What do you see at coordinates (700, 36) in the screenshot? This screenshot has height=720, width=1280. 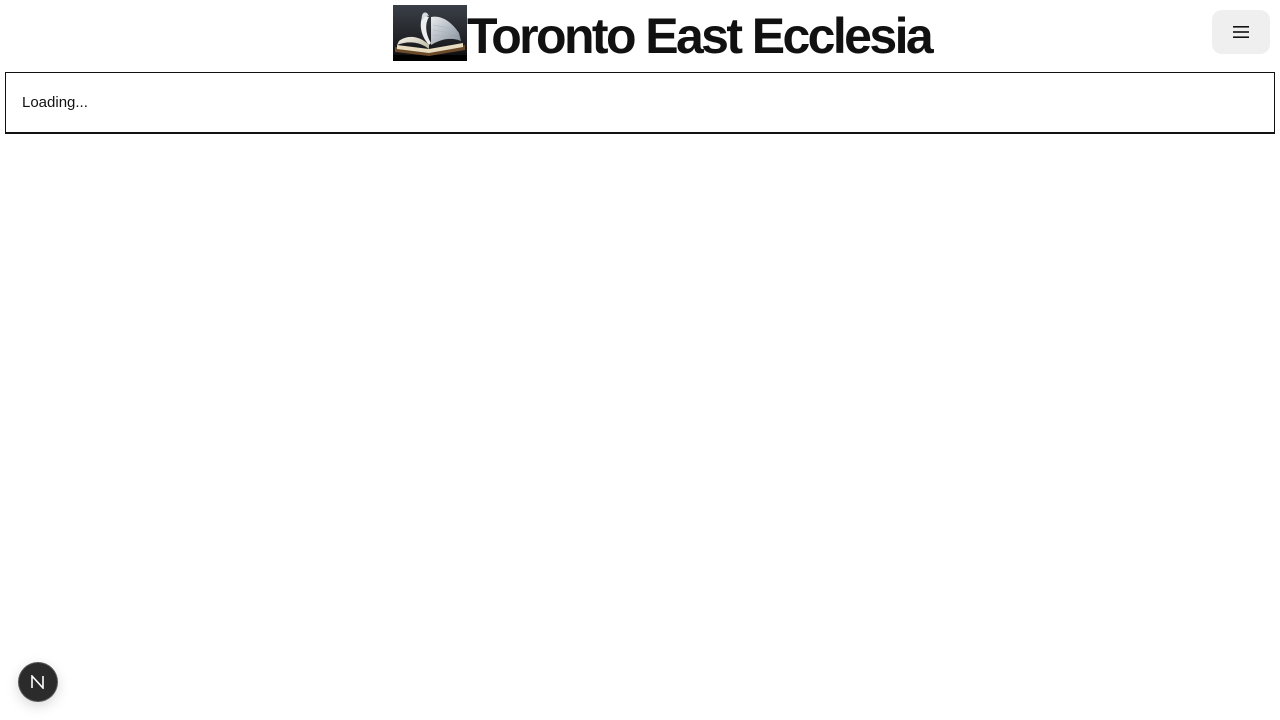 I see `site-title: Toronto East Ecclesia` at bounding box center [700, 36].